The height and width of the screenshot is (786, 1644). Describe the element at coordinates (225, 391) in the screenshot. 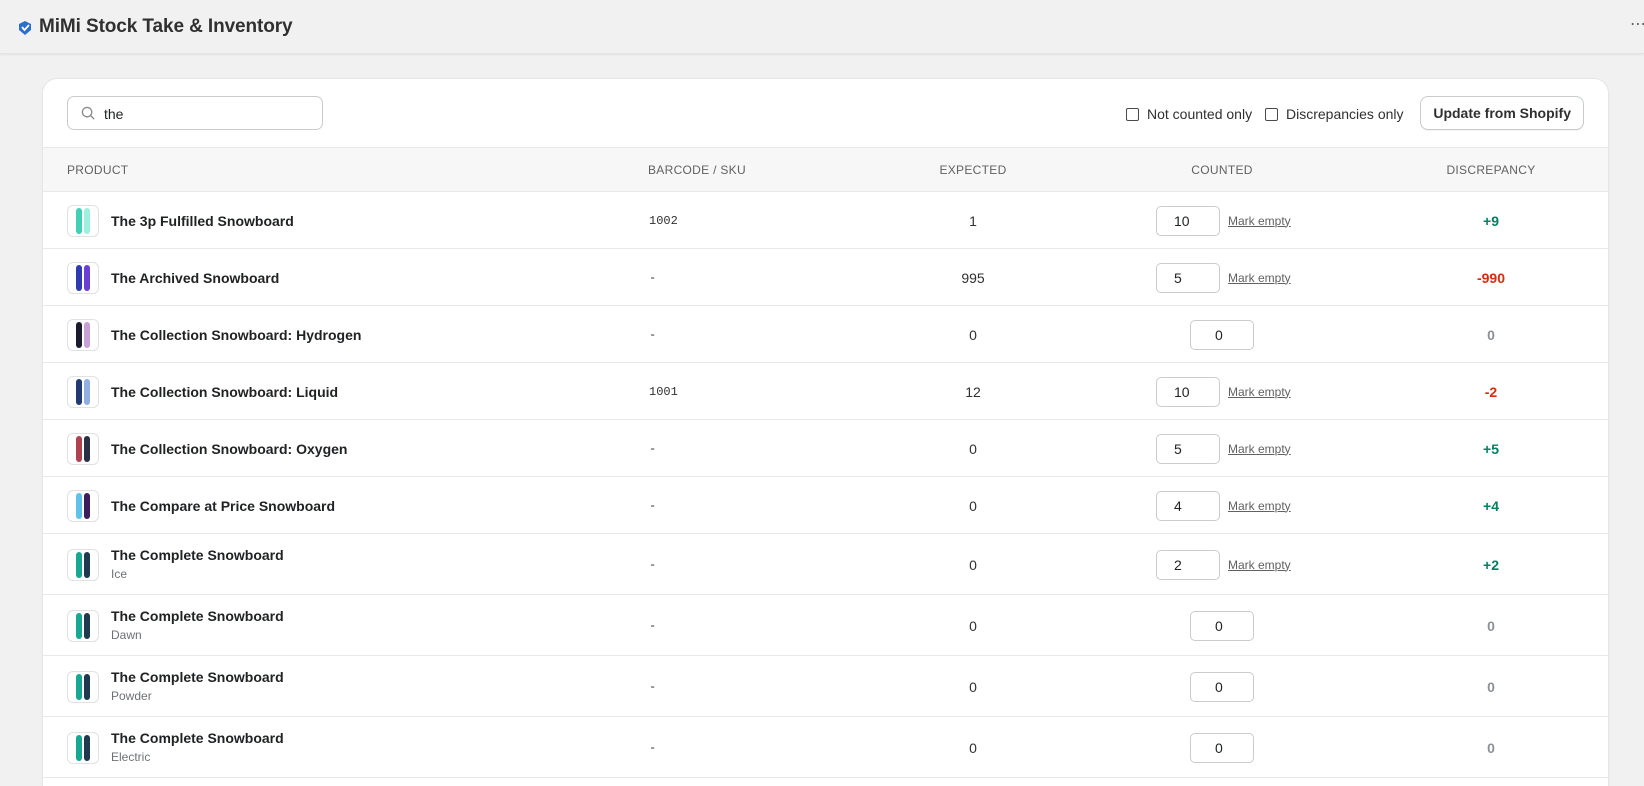

I see `product-name: The Collection Snowboard: Liquid` at that location.